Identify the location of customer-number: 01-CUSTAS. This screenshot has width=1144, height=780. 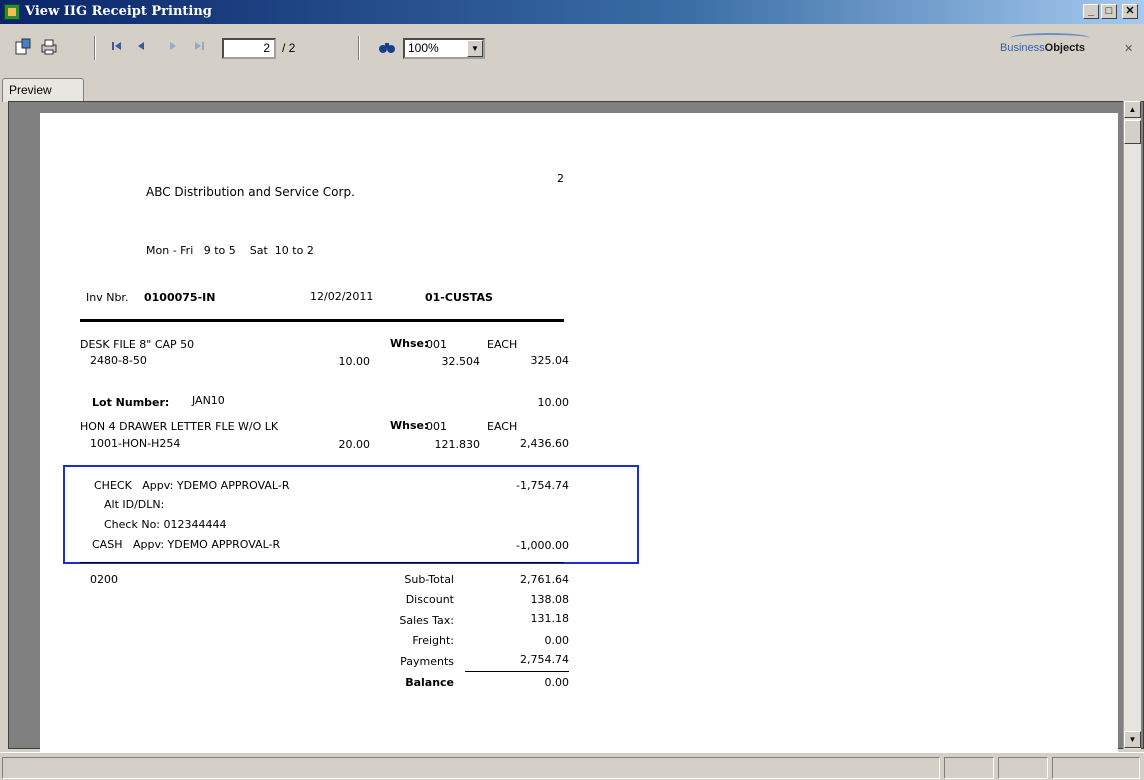
(459, 297).